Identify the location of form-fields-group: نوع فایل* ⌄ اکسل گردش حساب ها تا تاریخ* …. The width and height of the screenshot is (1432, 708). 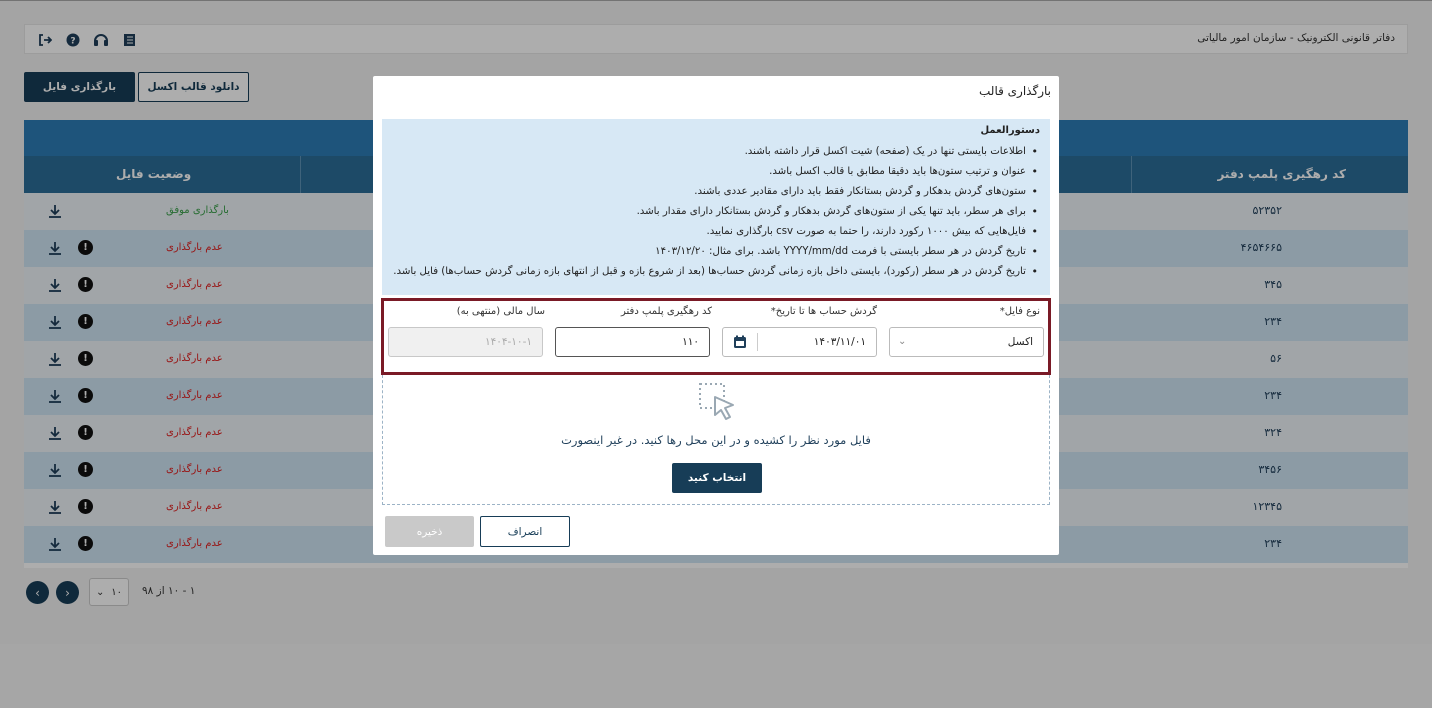
(716, 336).